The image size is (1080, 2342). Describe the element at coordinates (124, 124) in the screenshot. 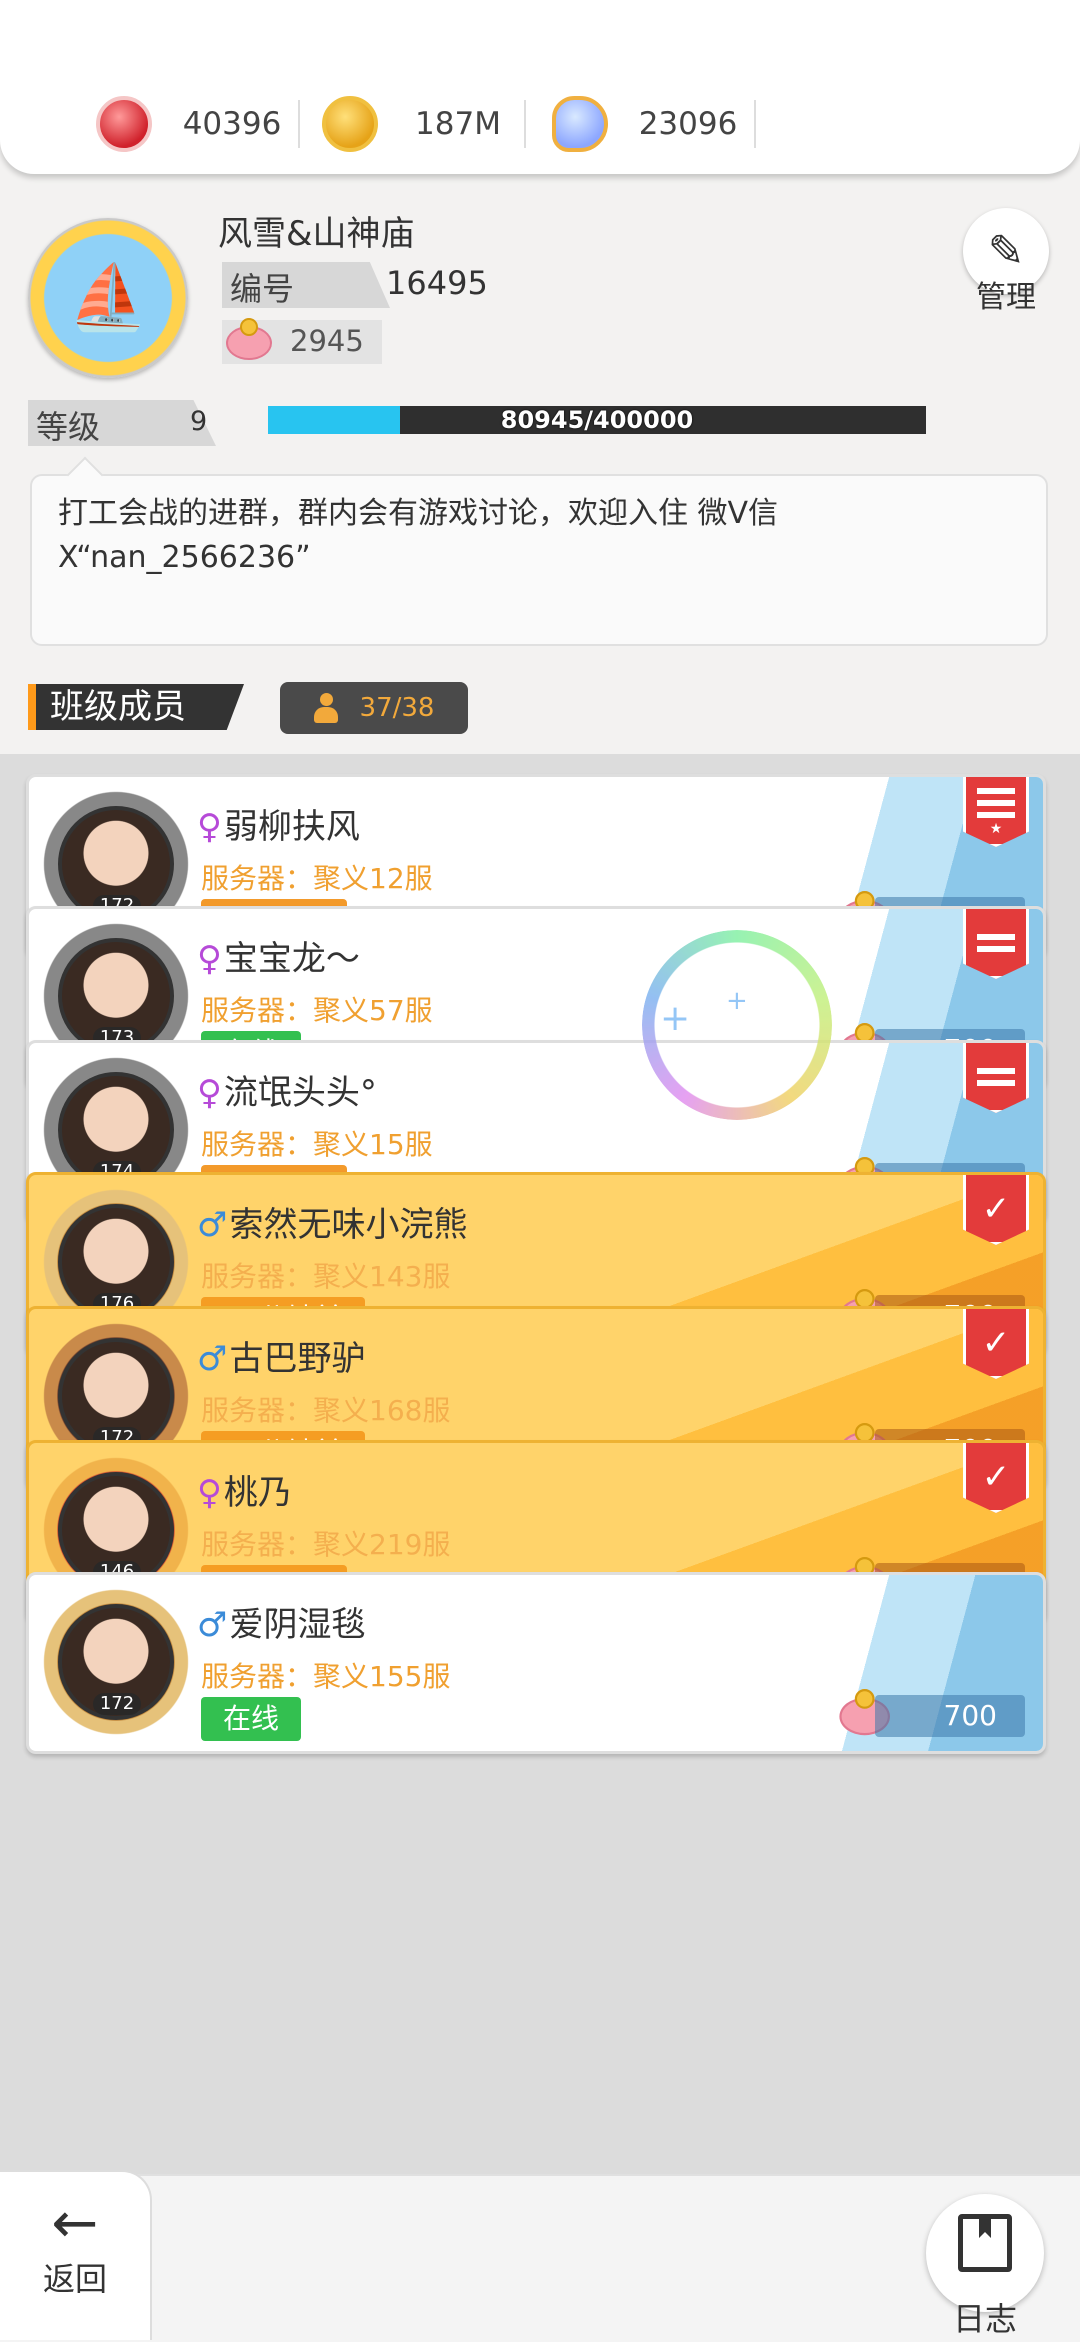

I see `gem-icon` at that location.